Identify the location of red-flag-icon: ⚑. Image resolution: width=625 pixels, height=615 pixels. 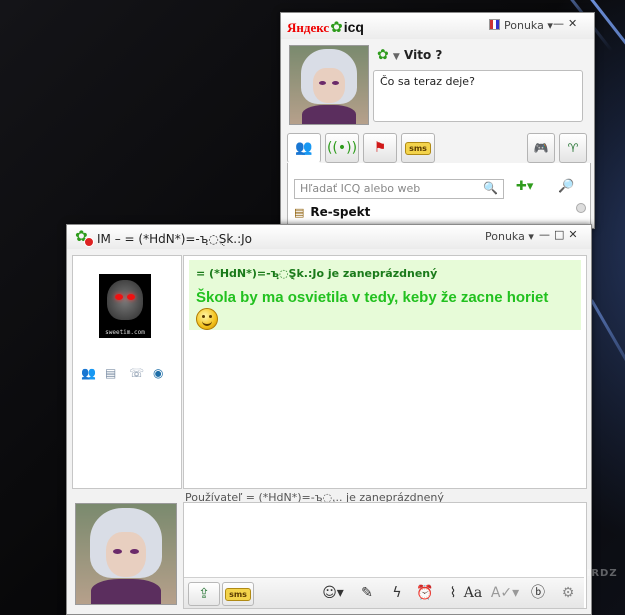
(380, 148).